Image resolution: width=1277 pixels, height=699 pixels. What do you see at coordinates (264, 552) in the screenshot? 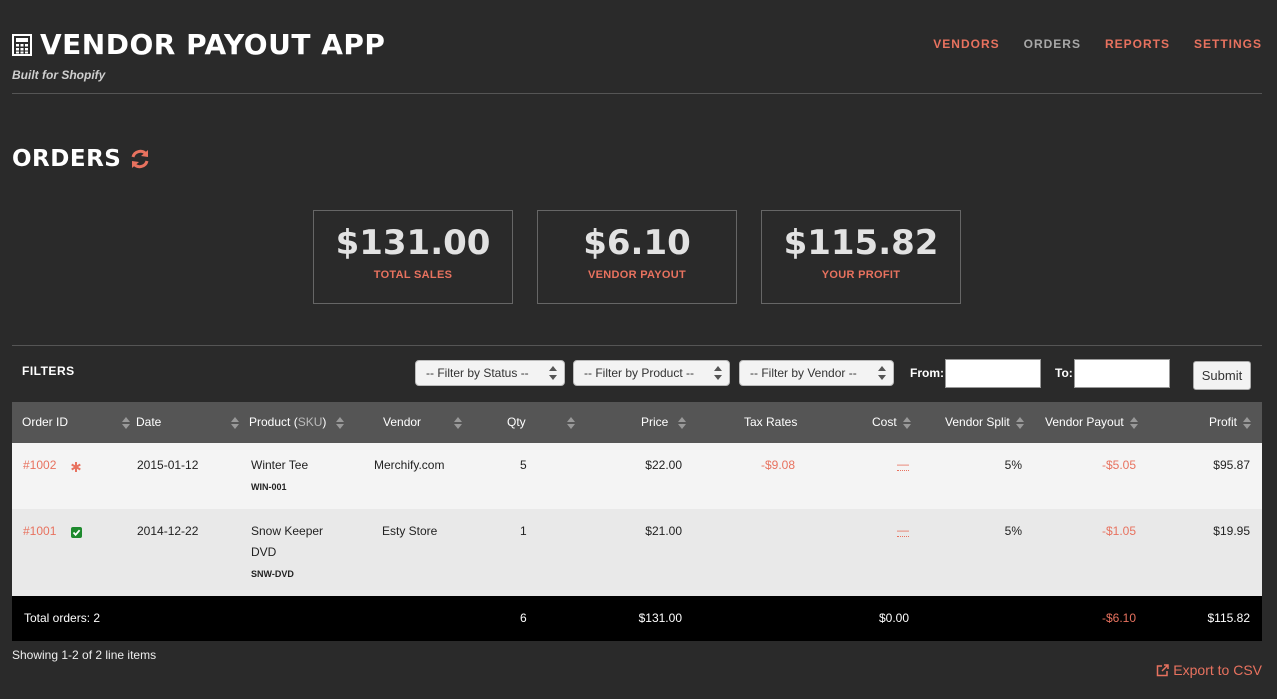
I see `product-name-line2: DVD` at bounding box center [264, 552].